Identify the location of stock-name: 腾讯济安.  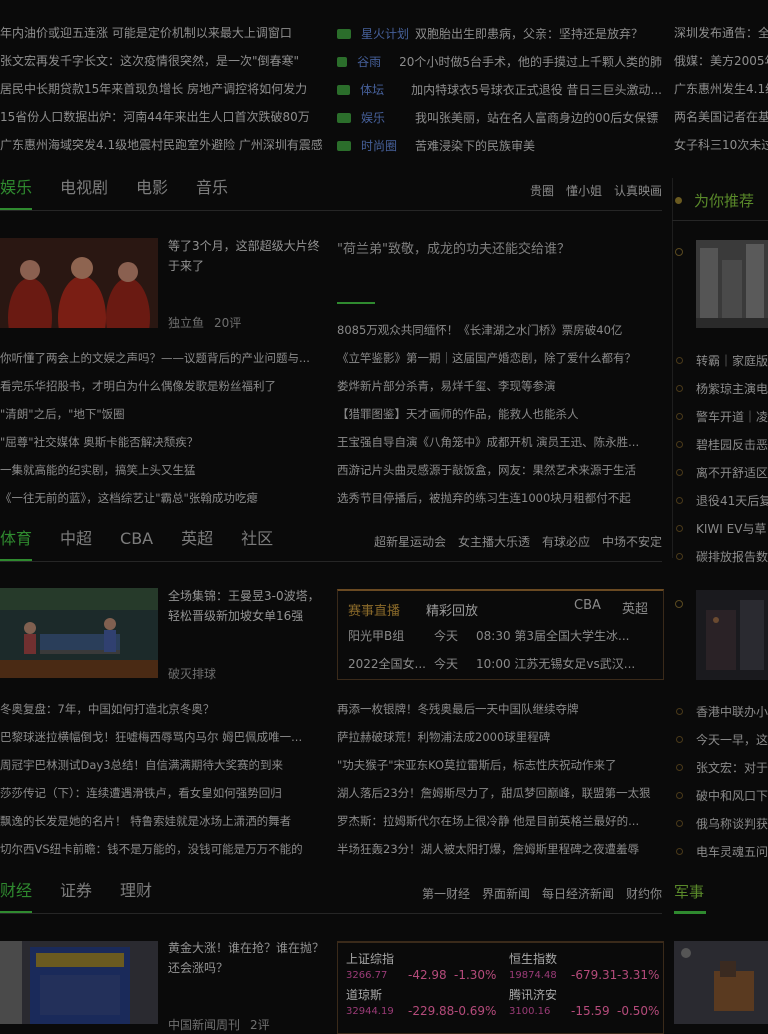
(533, 994).